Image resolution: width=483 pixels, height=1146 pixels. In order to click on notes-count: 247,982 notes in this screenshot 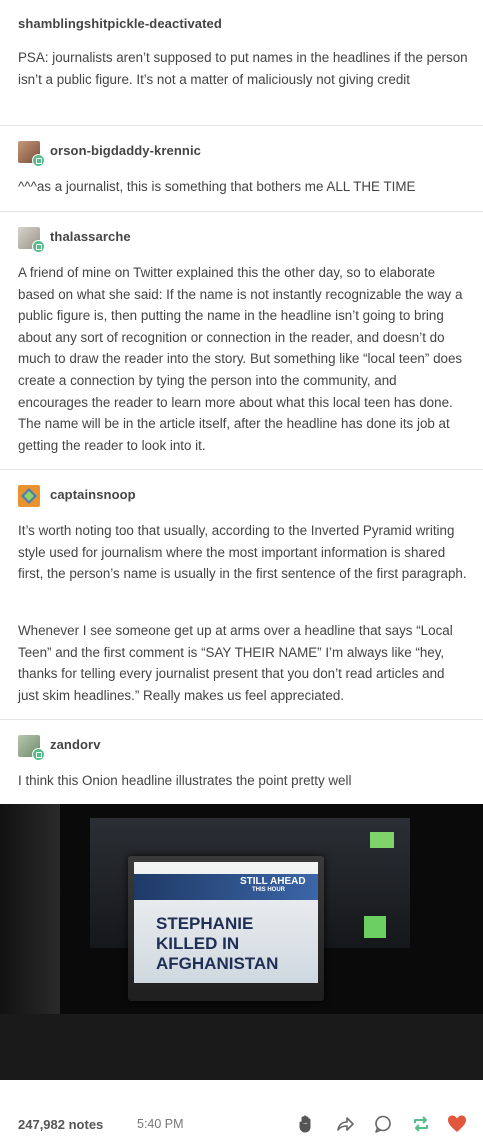, I will do `click(60, 1124)`.